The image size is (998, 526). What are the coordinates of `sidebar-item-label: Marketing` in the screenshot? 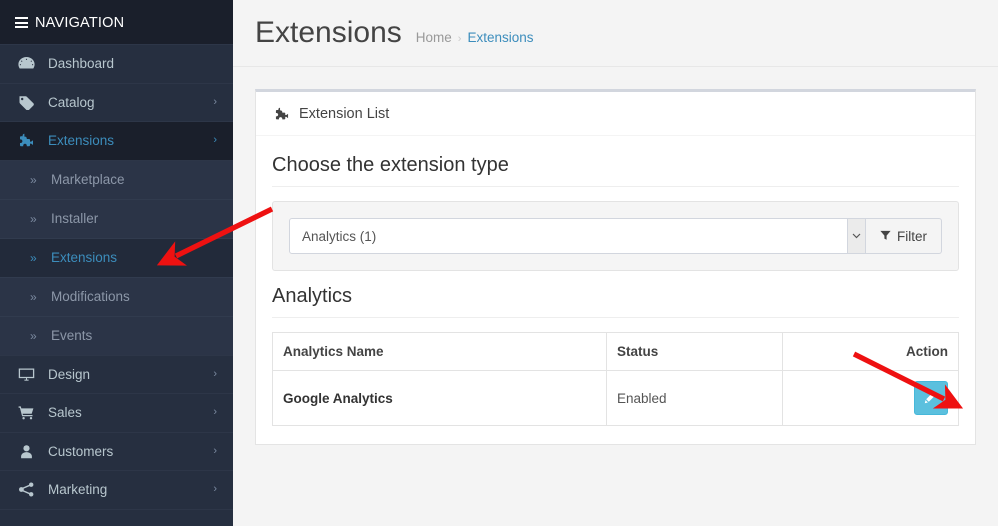 It's located at (78, 490).